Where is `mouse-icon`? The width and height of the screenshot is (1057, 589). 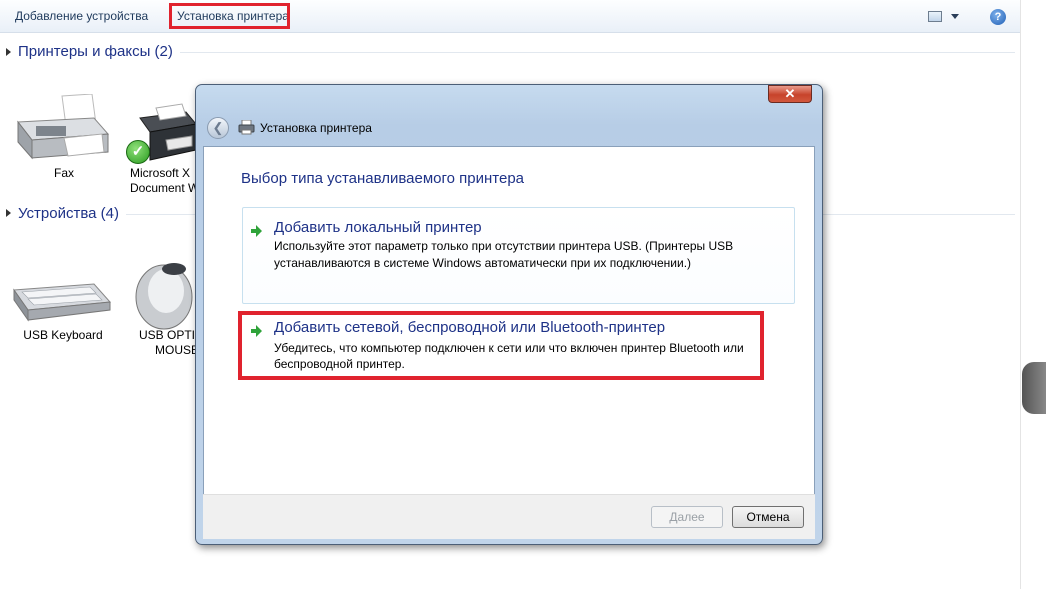
mouse-icon is located at coordinates (164, 296).